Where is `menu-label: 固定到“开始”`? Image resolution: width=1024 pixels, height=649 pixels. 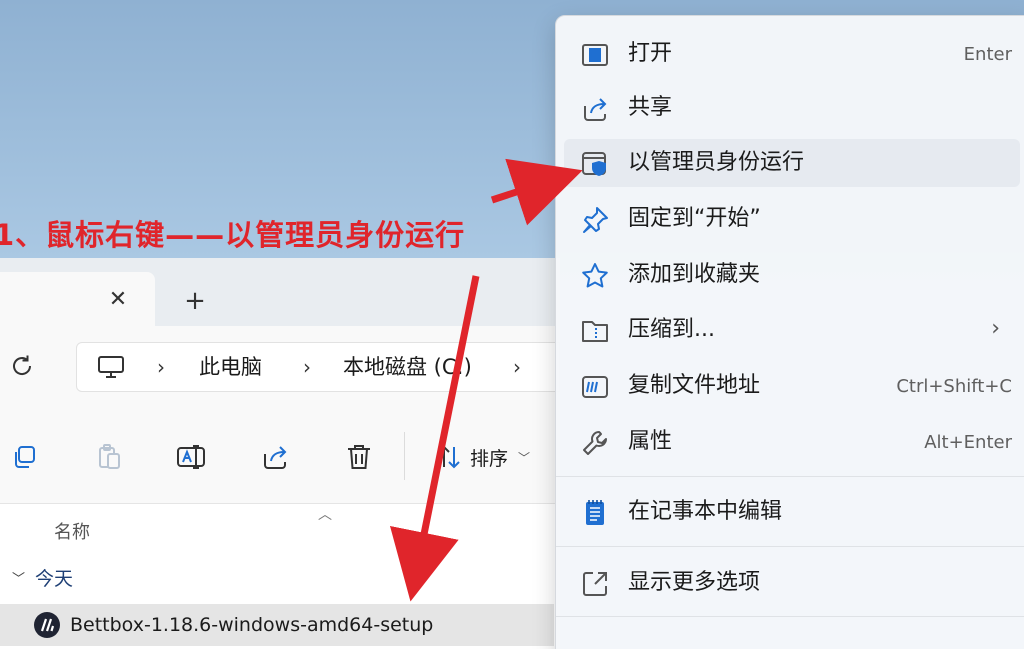 menu-label: 固定到“开始” is located at coordinates (694, 218).